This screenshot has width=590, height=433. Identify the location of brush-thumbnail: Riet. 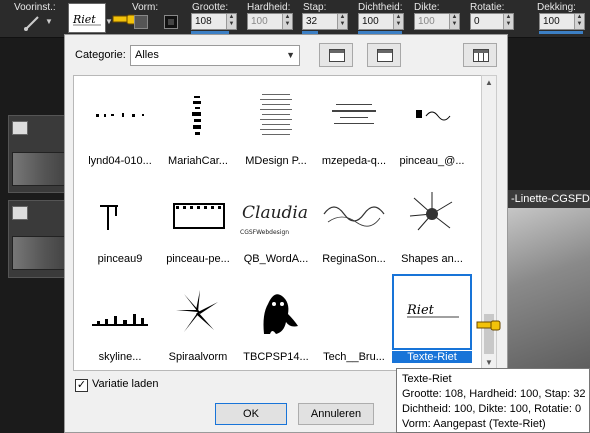
(432, 312).